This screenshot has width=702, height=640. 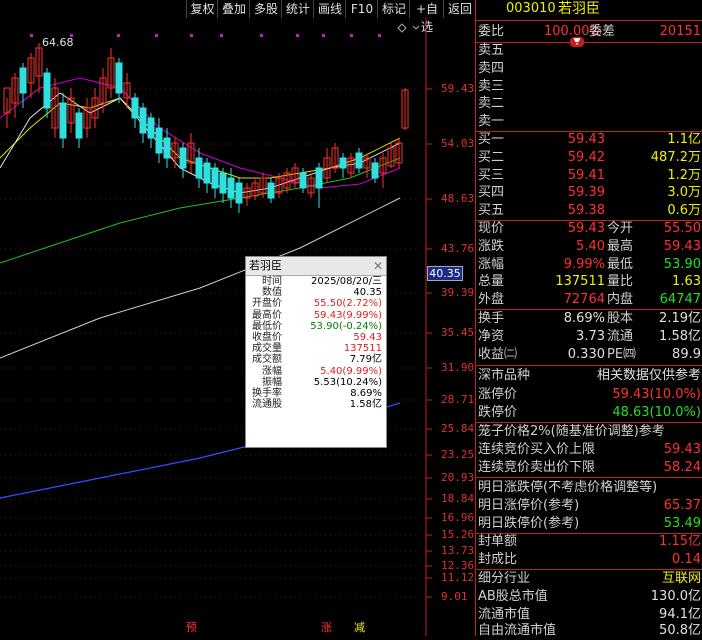 What do you see at coordinates (272, 293) in the screenshot?
I see `tooltip-key: 数值` at bounding box center [272, 293].